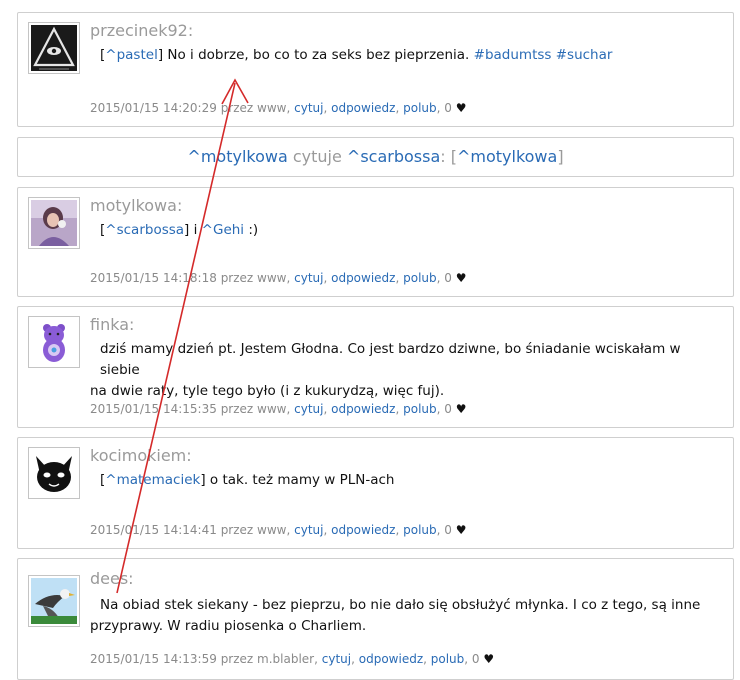  I want to click on quote-target-link: ^scarbossa, so click(393, 156).